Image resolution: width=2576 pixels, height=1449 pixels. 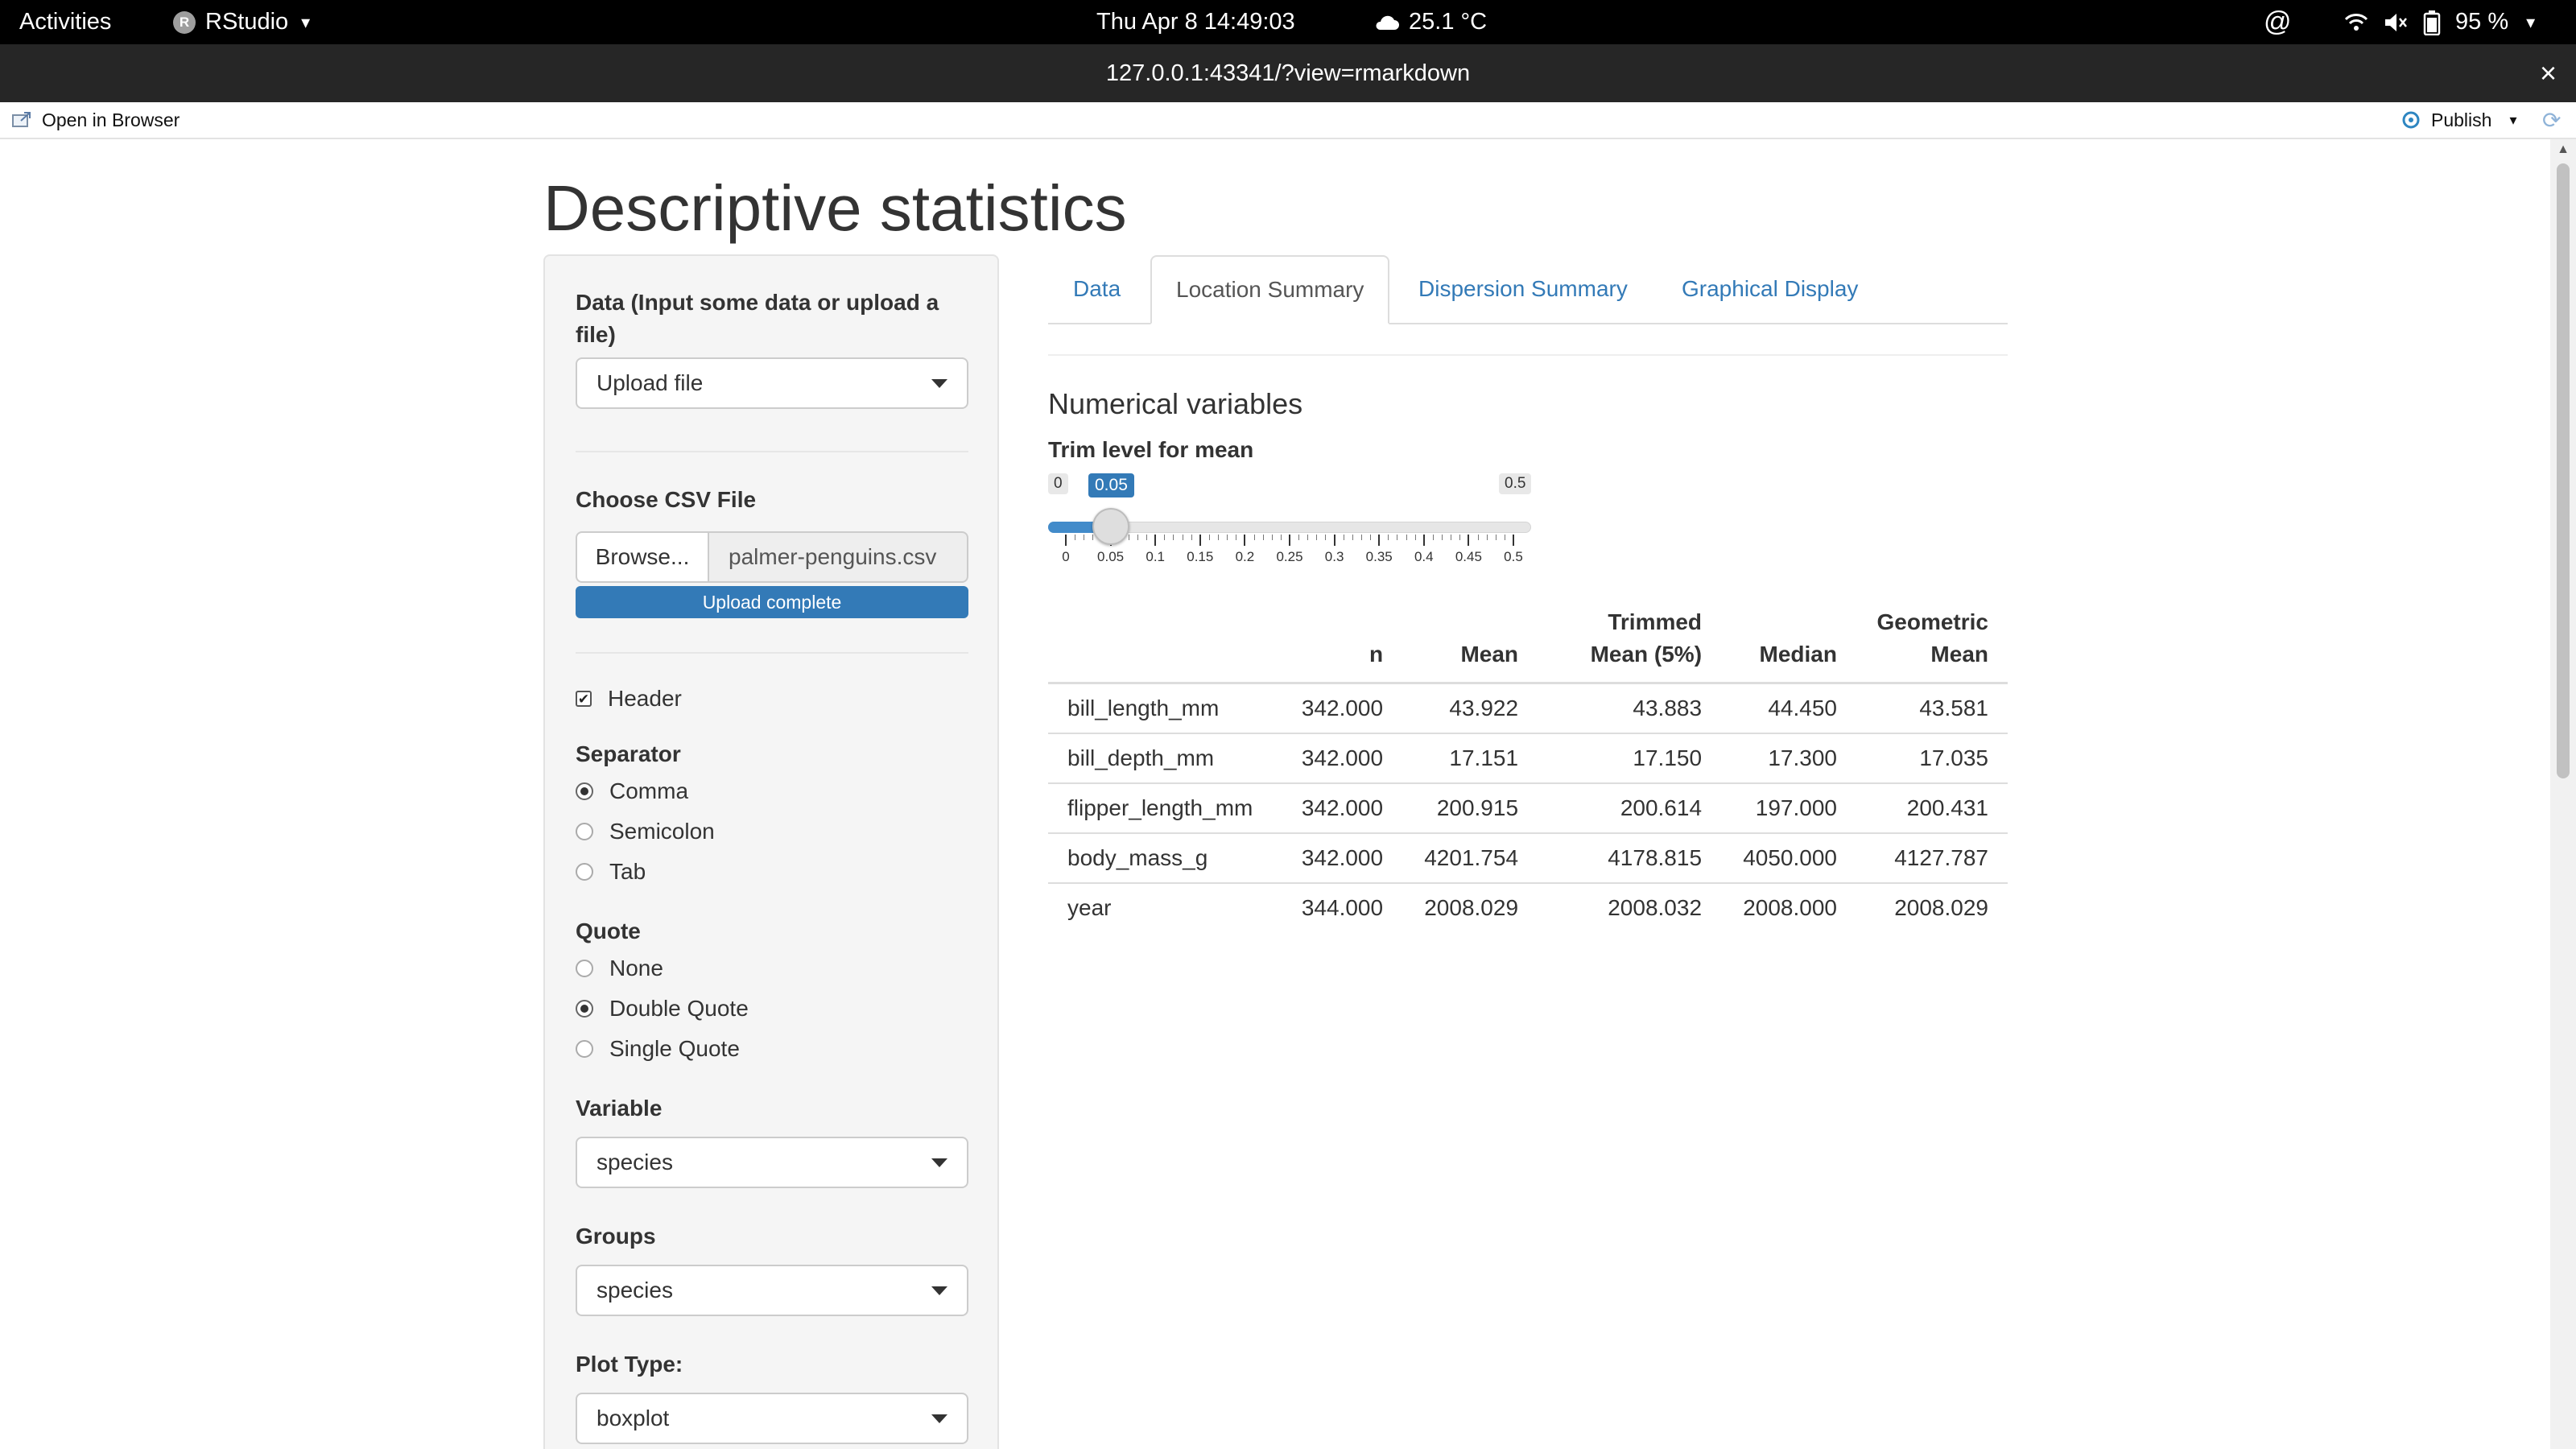 What do you see at coordinates (1341, 641) in the screenshot?
I see `table-header: n` at bounding box center [1341, 641].